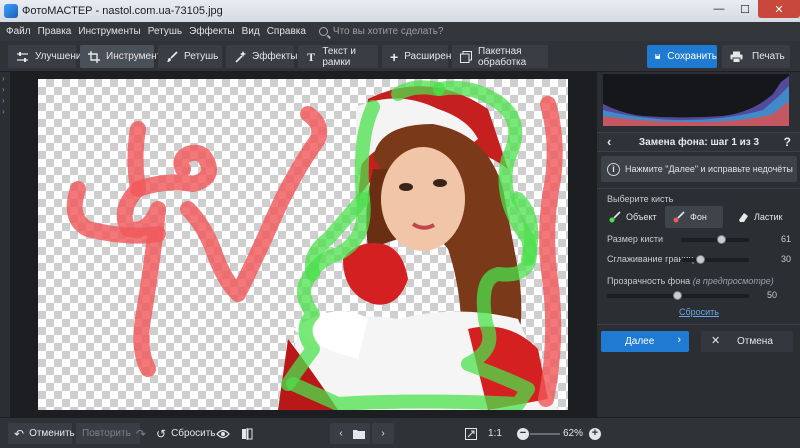 This screenshot has width=800, height=448. I want to click on menu-file: Файл, so click(18, 31).